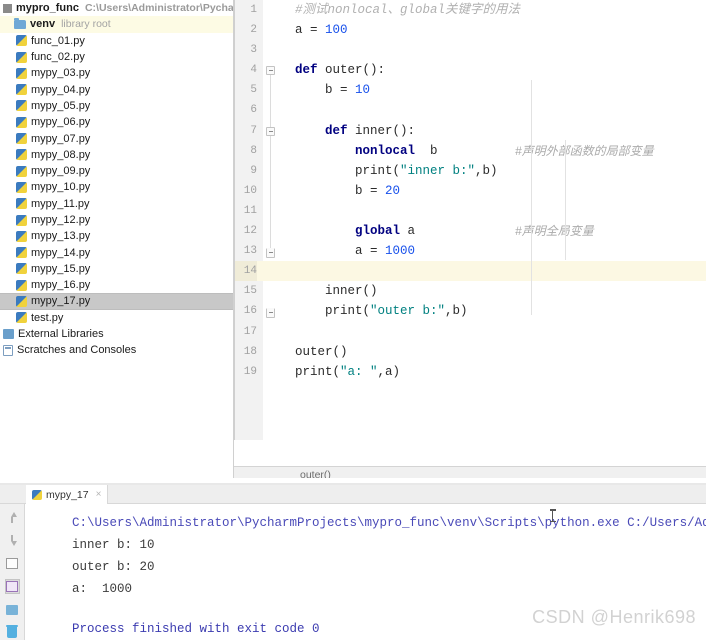 The image size is (706, 640). I want to click on file-label: mypy_10.py, so click(61, 187).